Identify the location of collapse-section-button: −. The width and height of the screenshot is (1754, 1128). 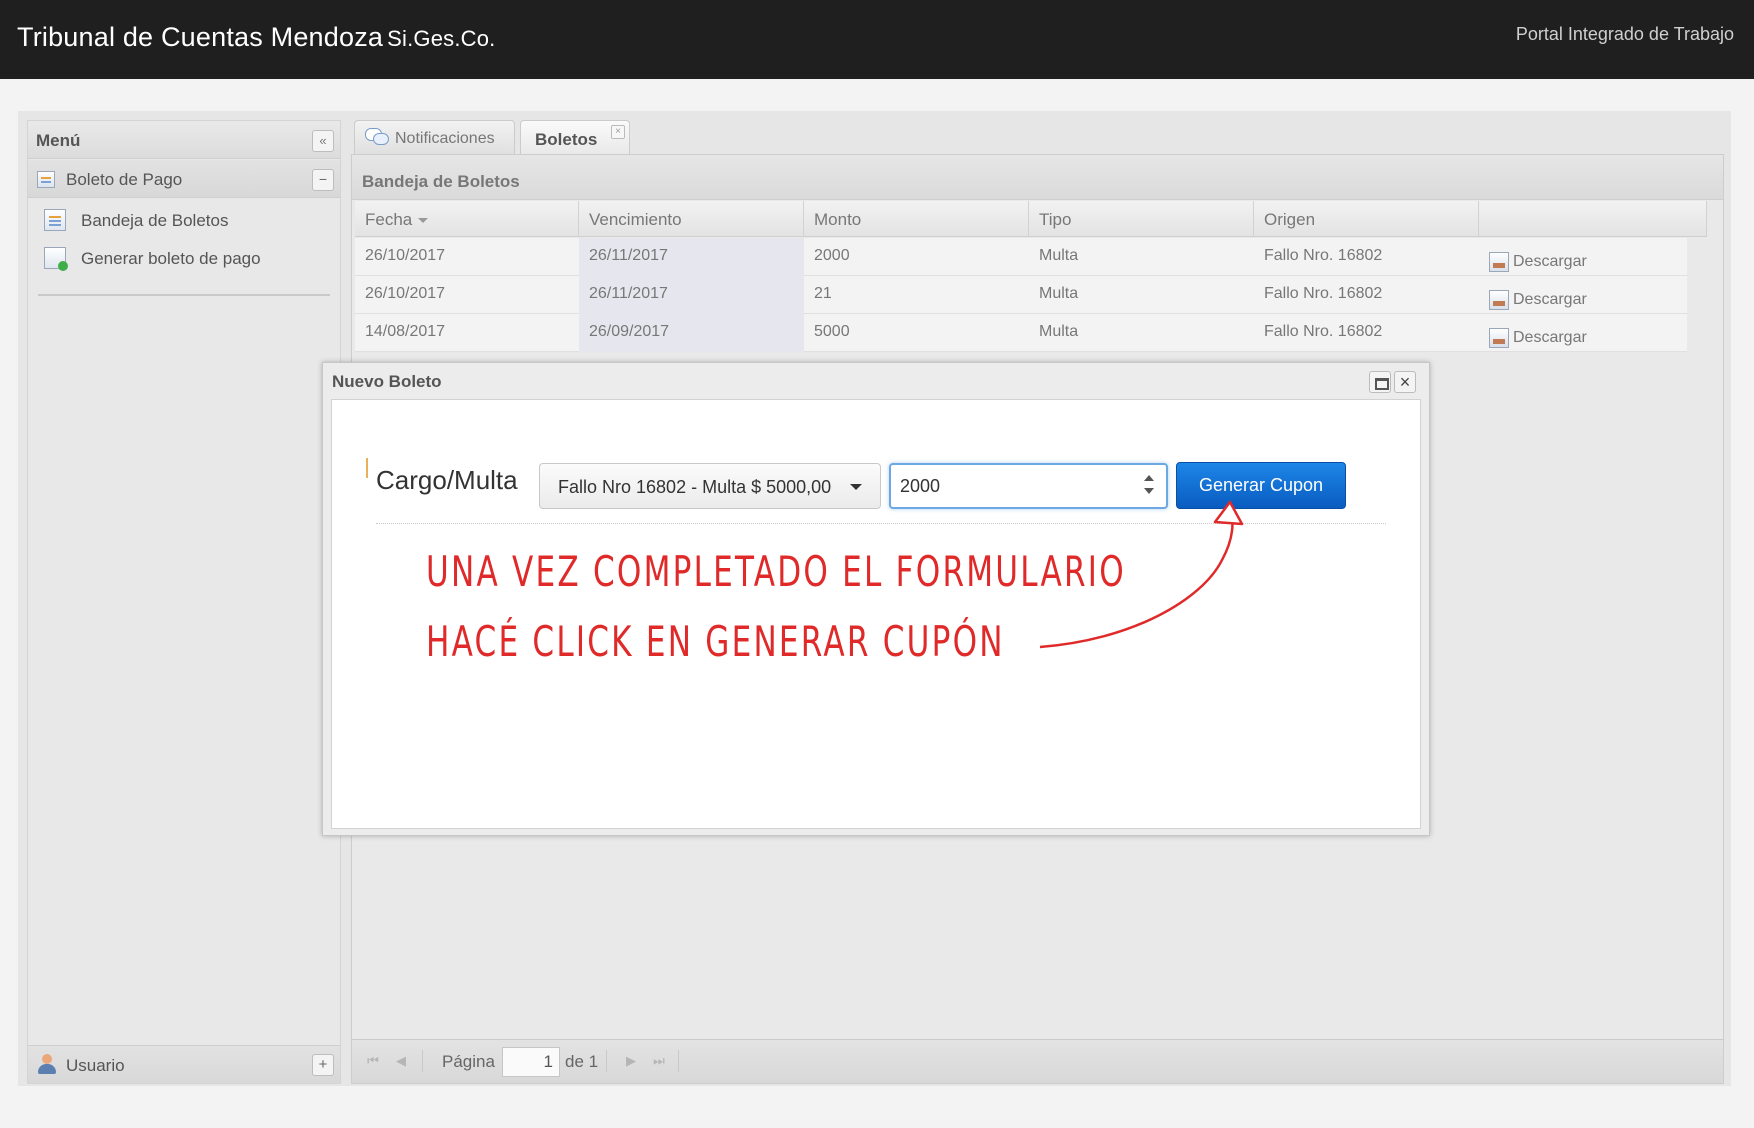
(323, 180).